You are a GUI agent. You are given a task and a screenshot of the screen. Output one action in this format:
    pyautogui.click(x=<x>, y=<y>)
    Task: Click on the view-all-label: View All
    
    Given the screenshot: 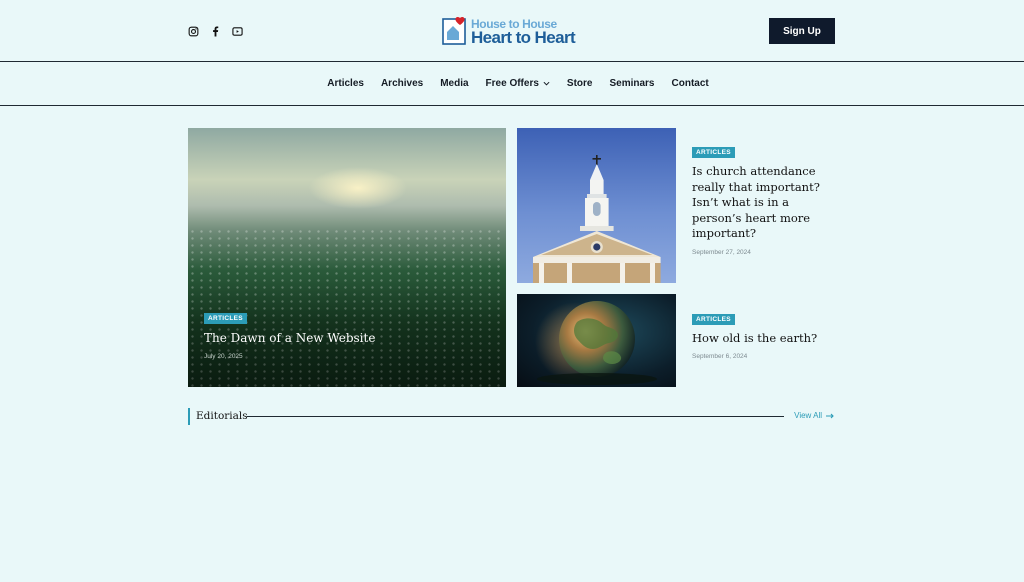 What is the action you would take?
    pyautogui.click(x=808, y=415)
    